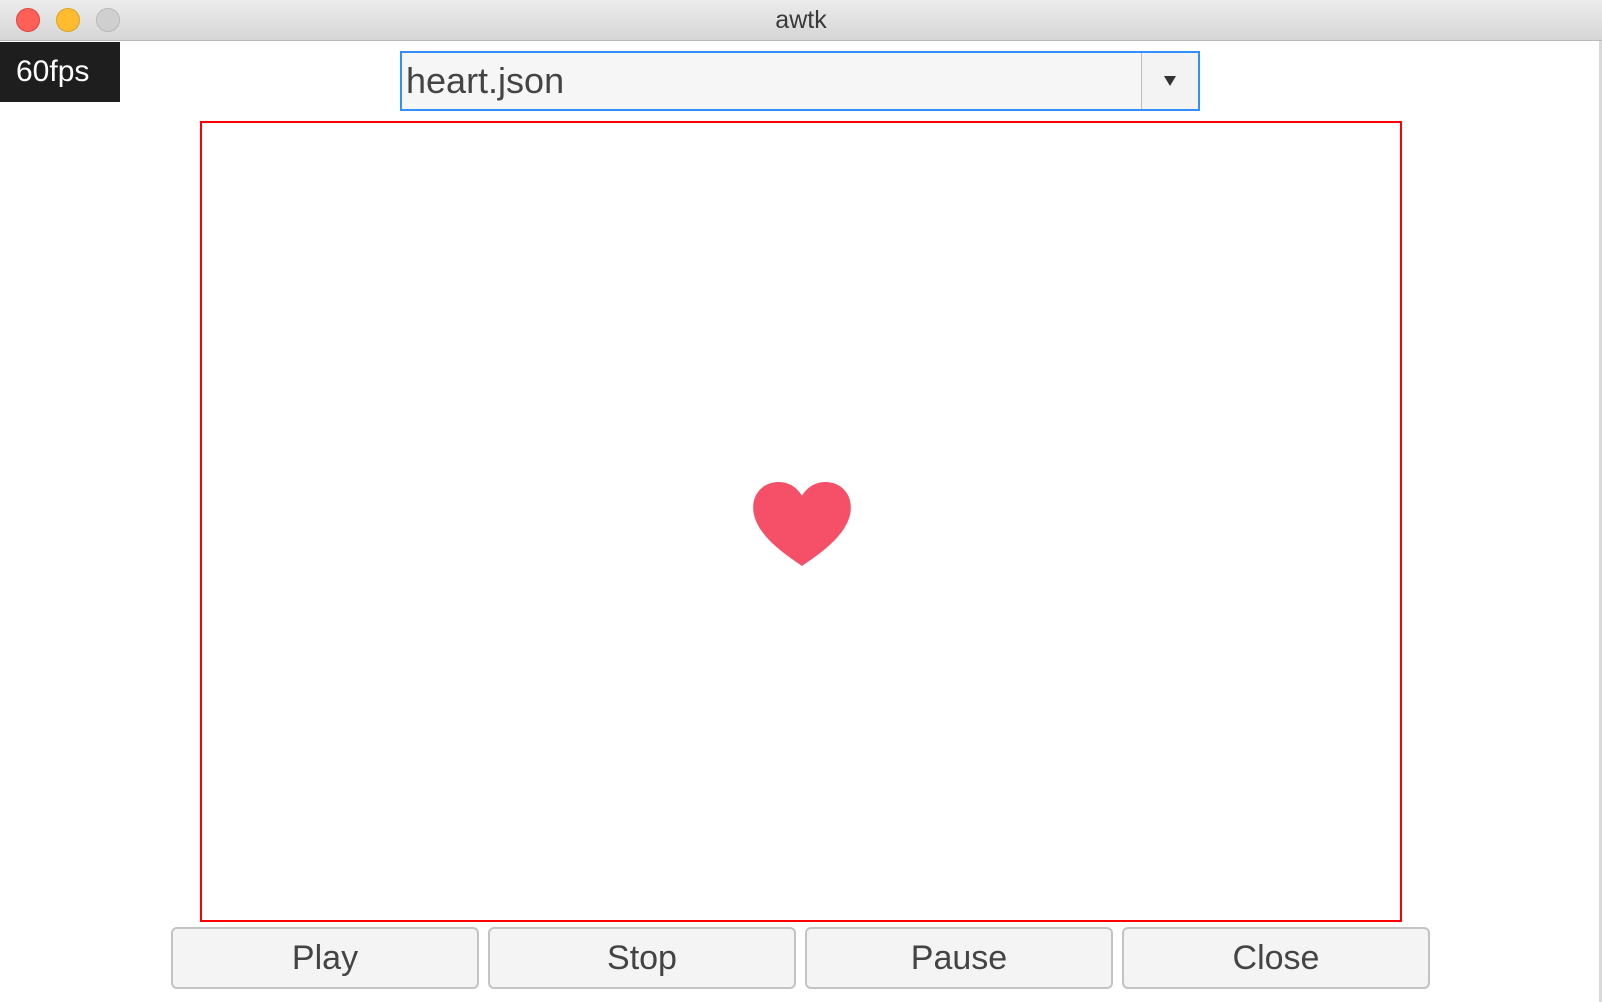 This screenshot has width=1602, height=1002. I want to click on heart-icon, so click(802, 524).